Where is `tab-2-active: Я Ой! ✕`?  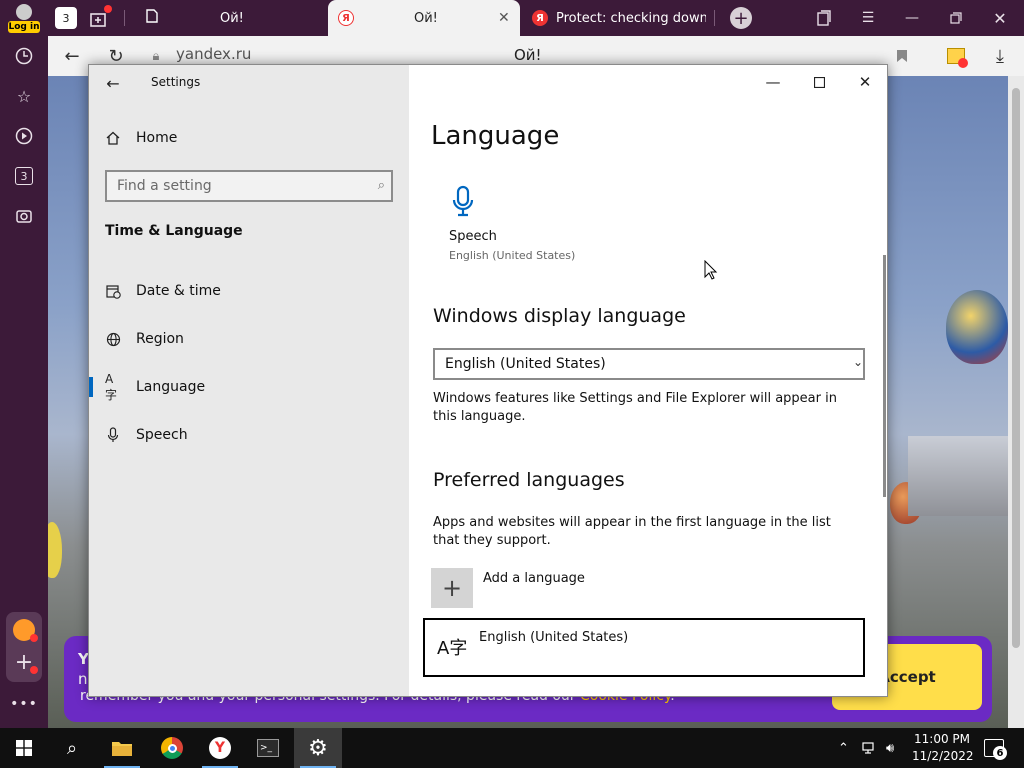 tab-2-active: Я Ой! ✕ is located at coordinates (424, 18).